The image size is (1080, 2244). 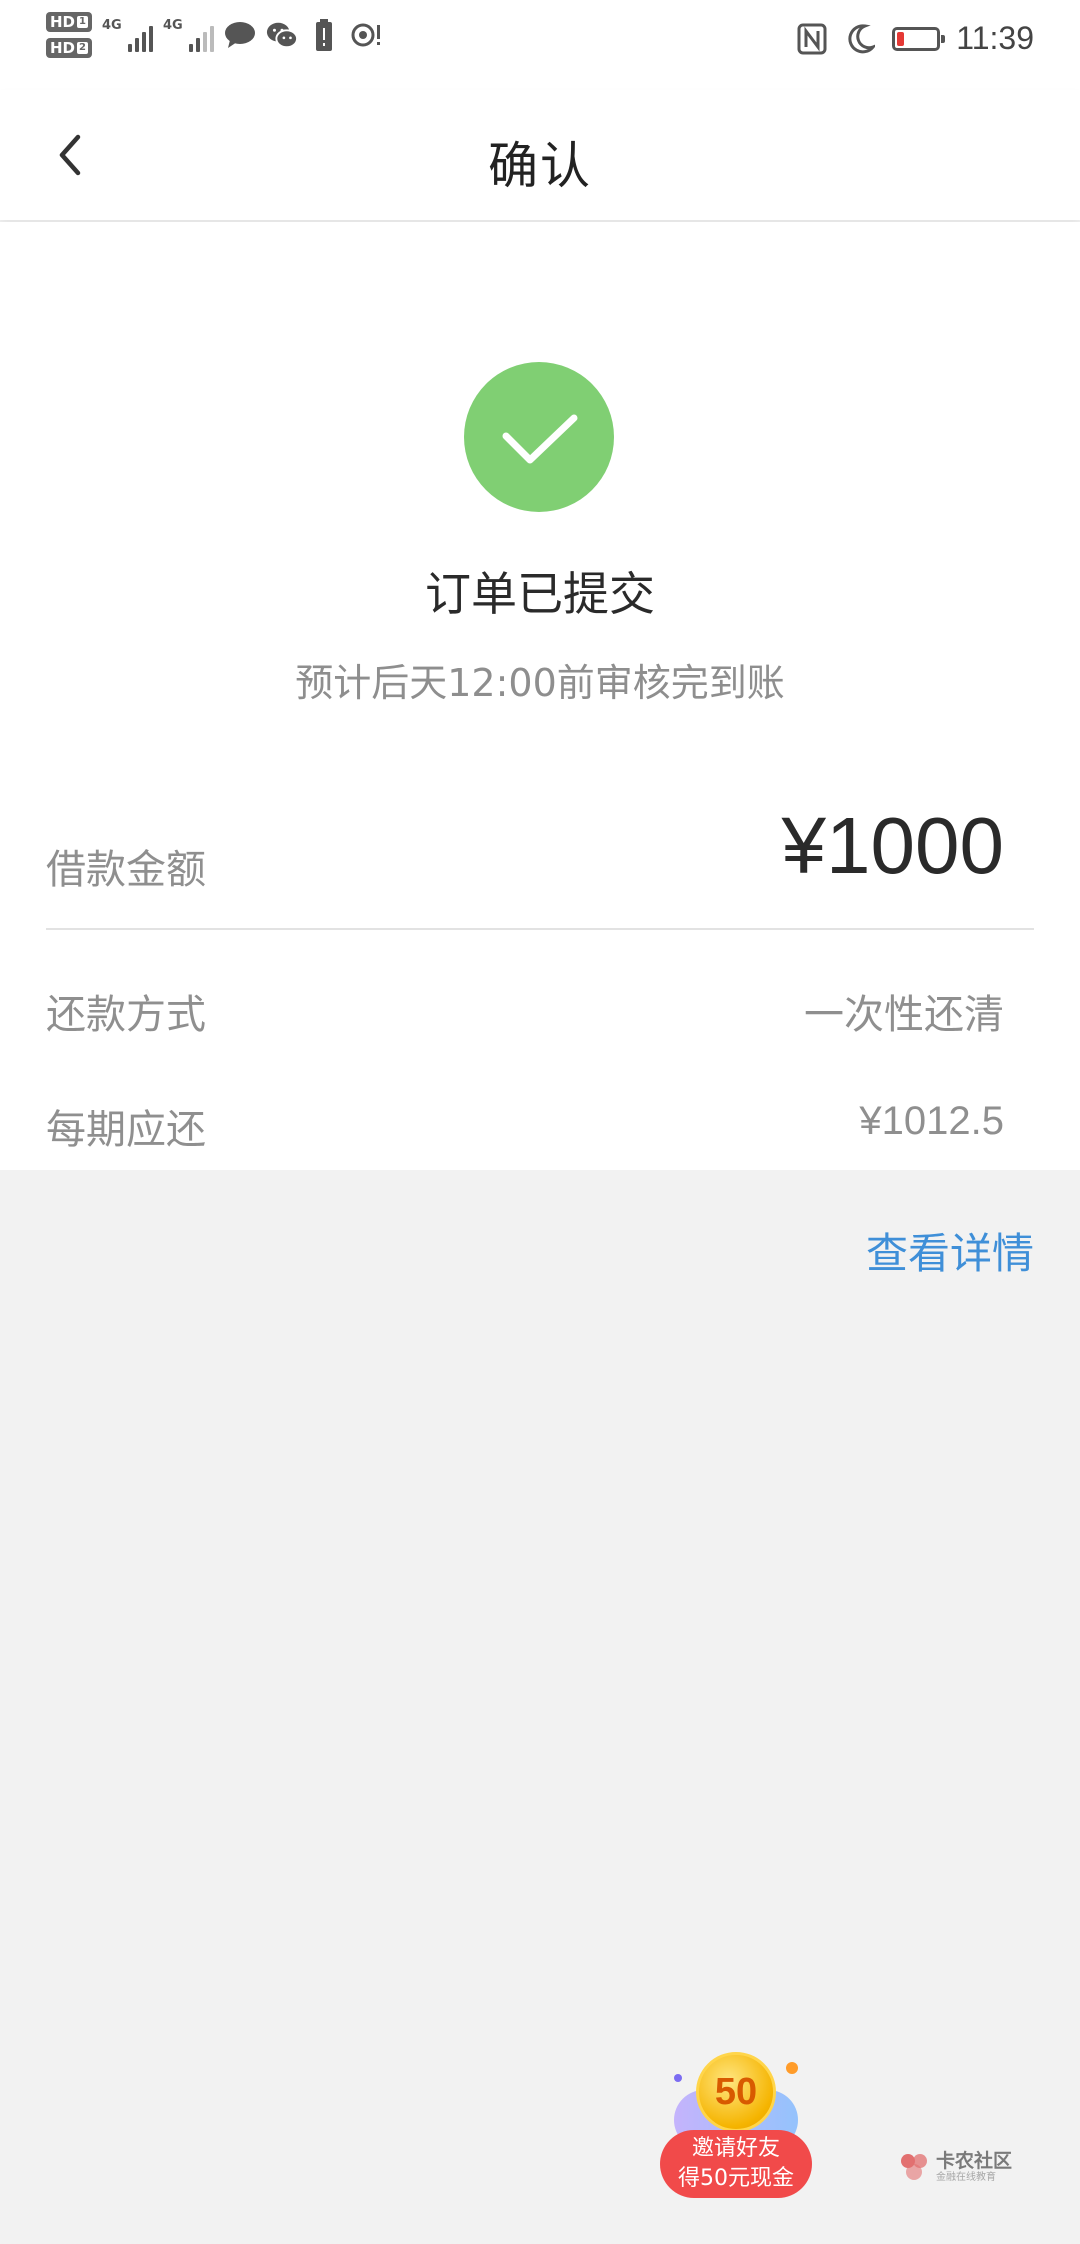 I want to click on promo-label: 邀请好友 得50元现金, so click(x=736, y=2164).